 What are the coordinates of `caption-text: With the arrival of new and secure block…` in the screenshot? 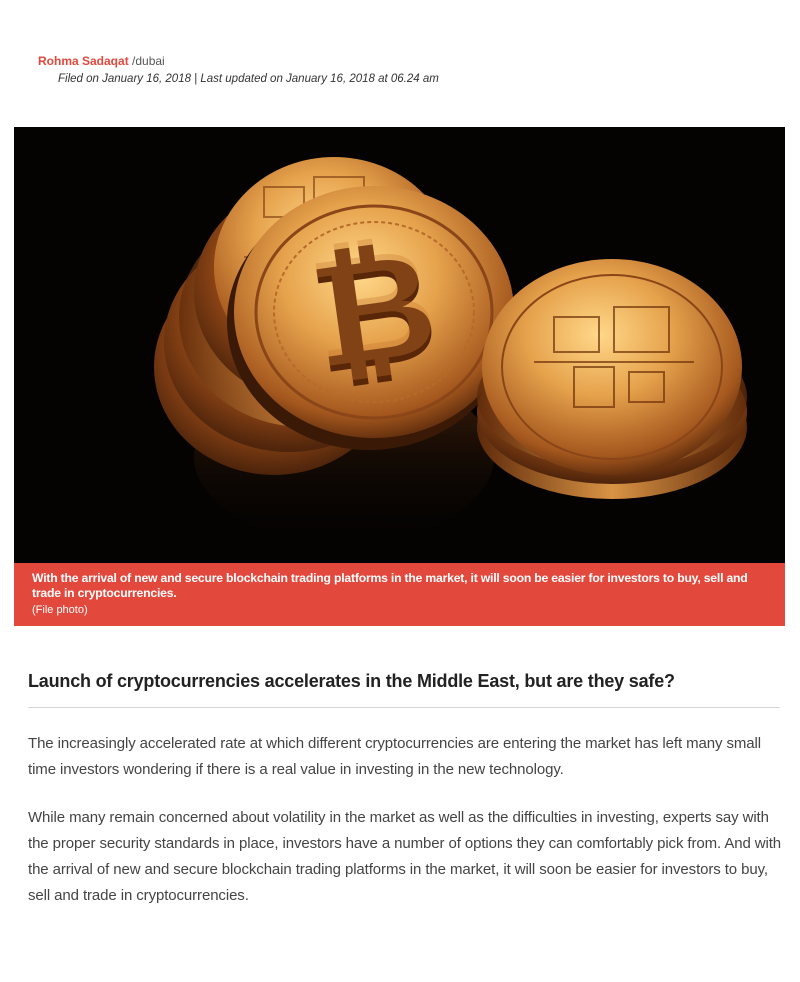 It's located at (390, 585).